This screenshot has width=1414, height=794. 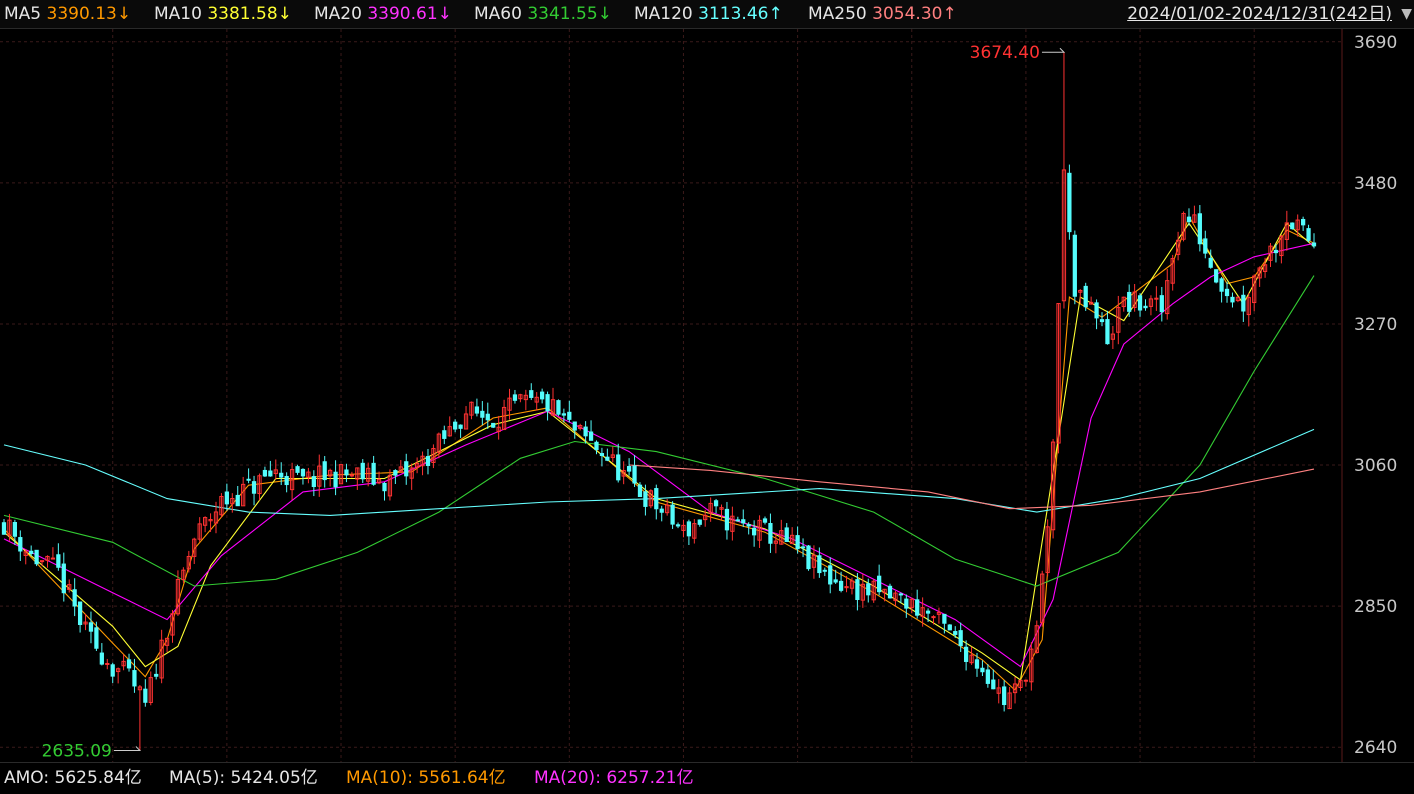 What do you see at coordinates (73, 778) in the screenshot?
I see `amo-value: AMO: 5625.84亿` at bounding box center [73, 778].